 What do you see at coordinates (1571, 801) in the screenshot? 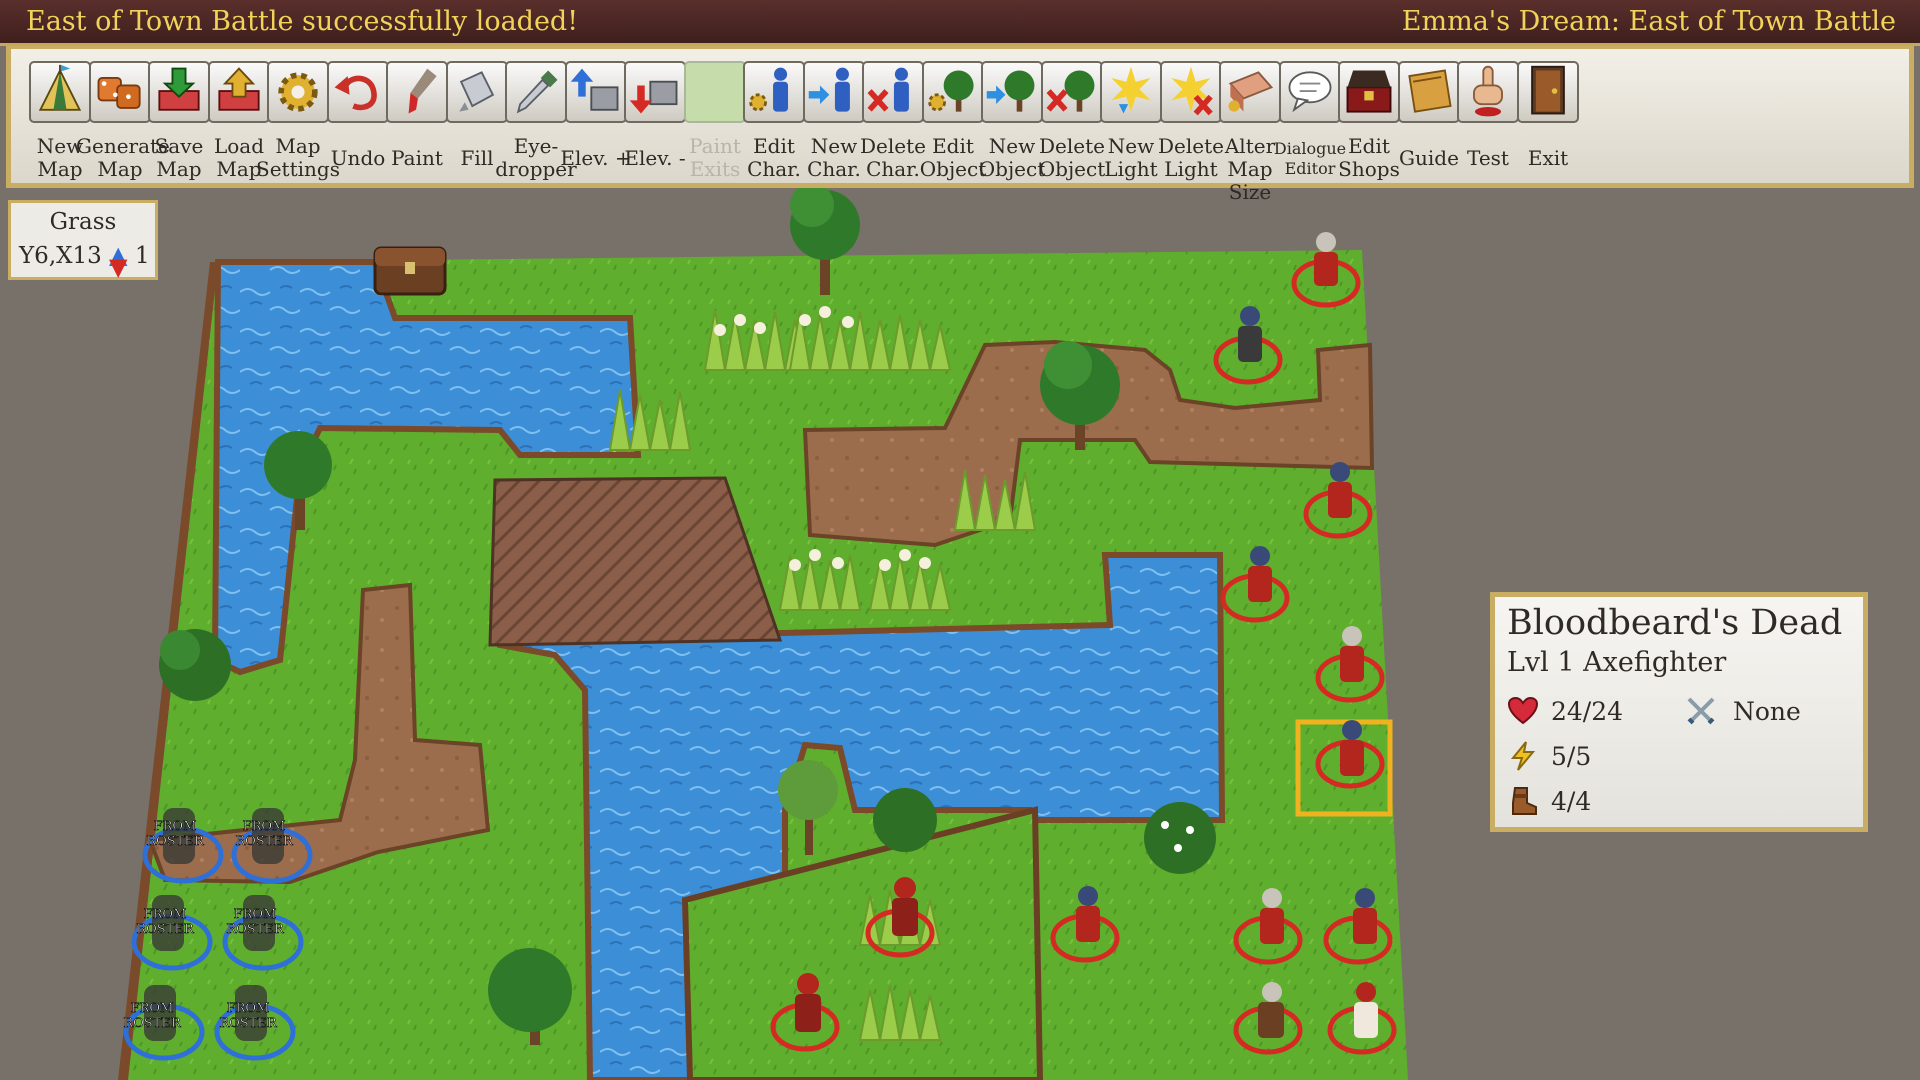
I see `movement-value: 4/4` at bounding box center [1571, 801].